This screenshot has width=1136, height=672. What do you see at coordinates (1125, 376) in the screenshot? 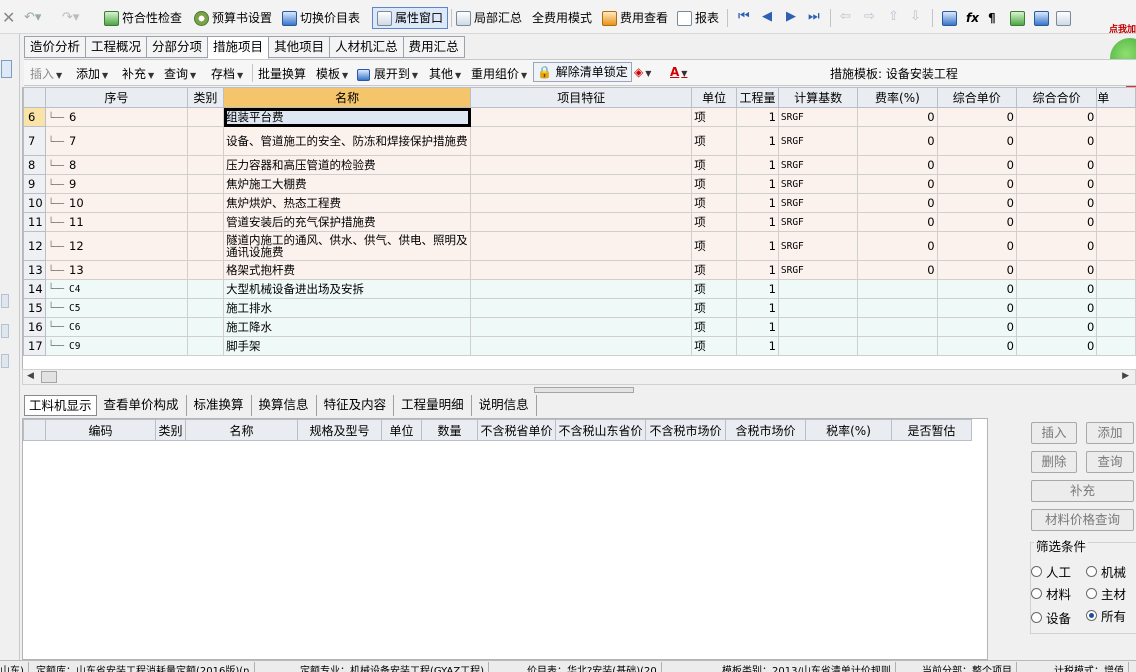
I see `scroll-right-icon: ▶` at bounding box center [1125, 376].